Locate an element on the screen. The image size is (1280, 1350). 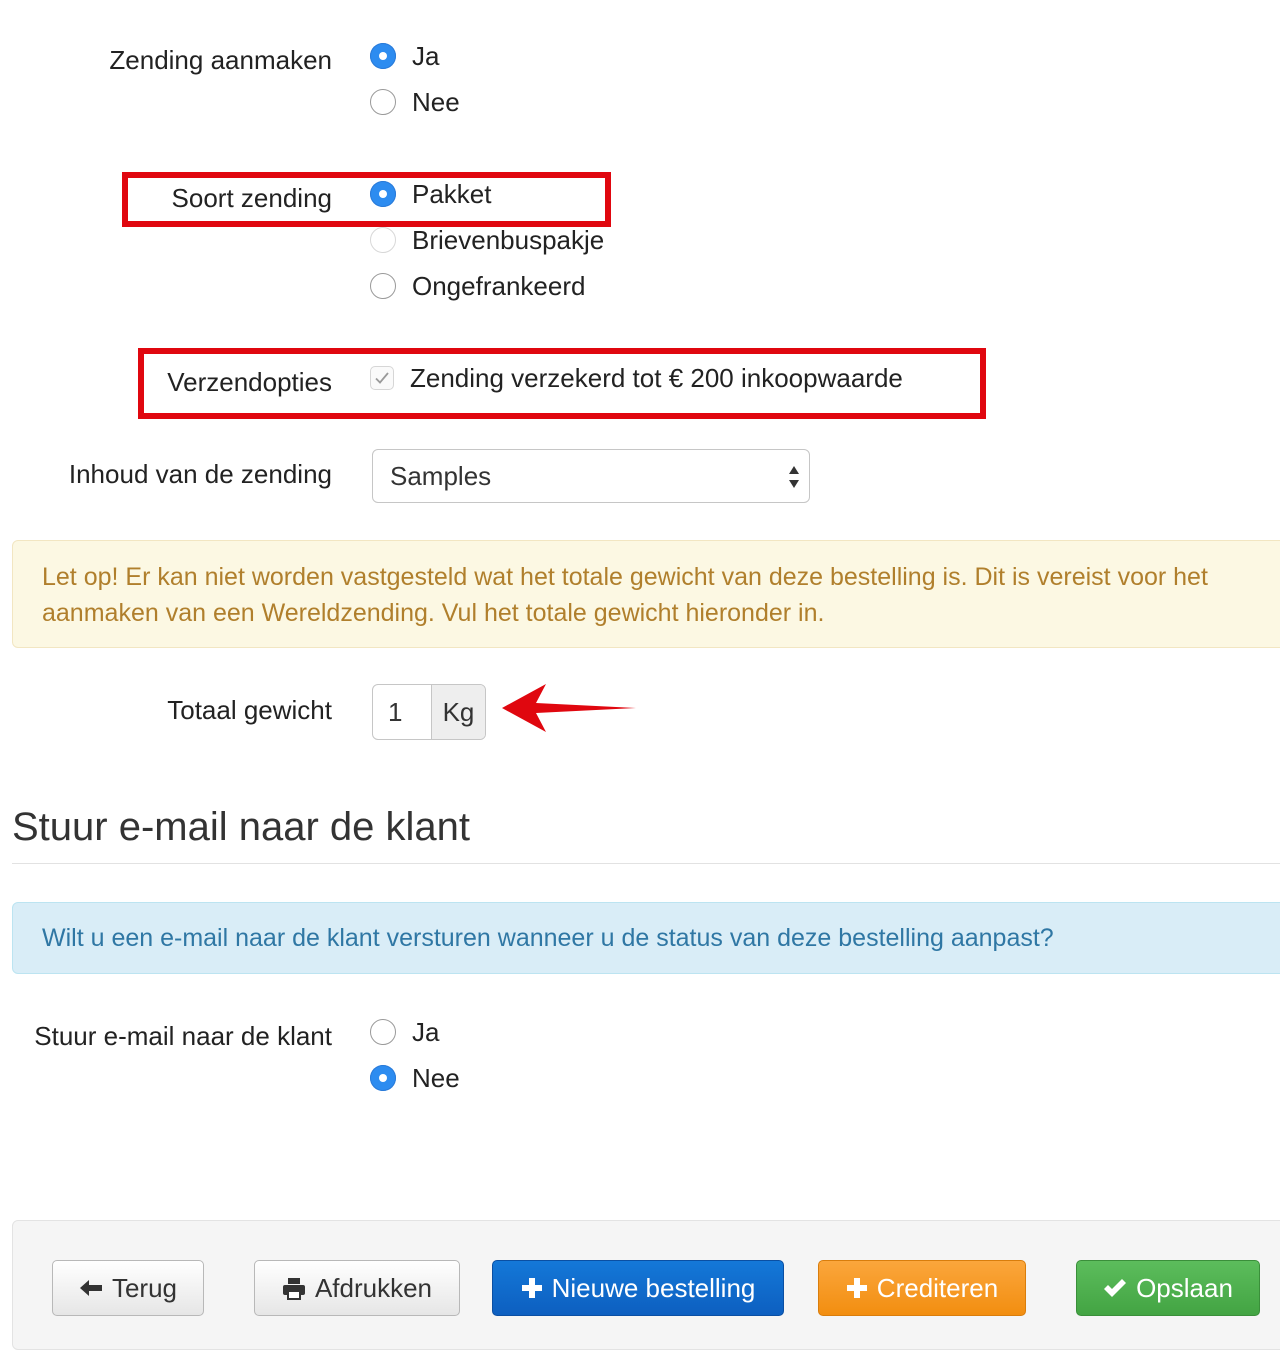
new-order-button-label: Nieuwe bestelling is located at coordinates (653, 1287).